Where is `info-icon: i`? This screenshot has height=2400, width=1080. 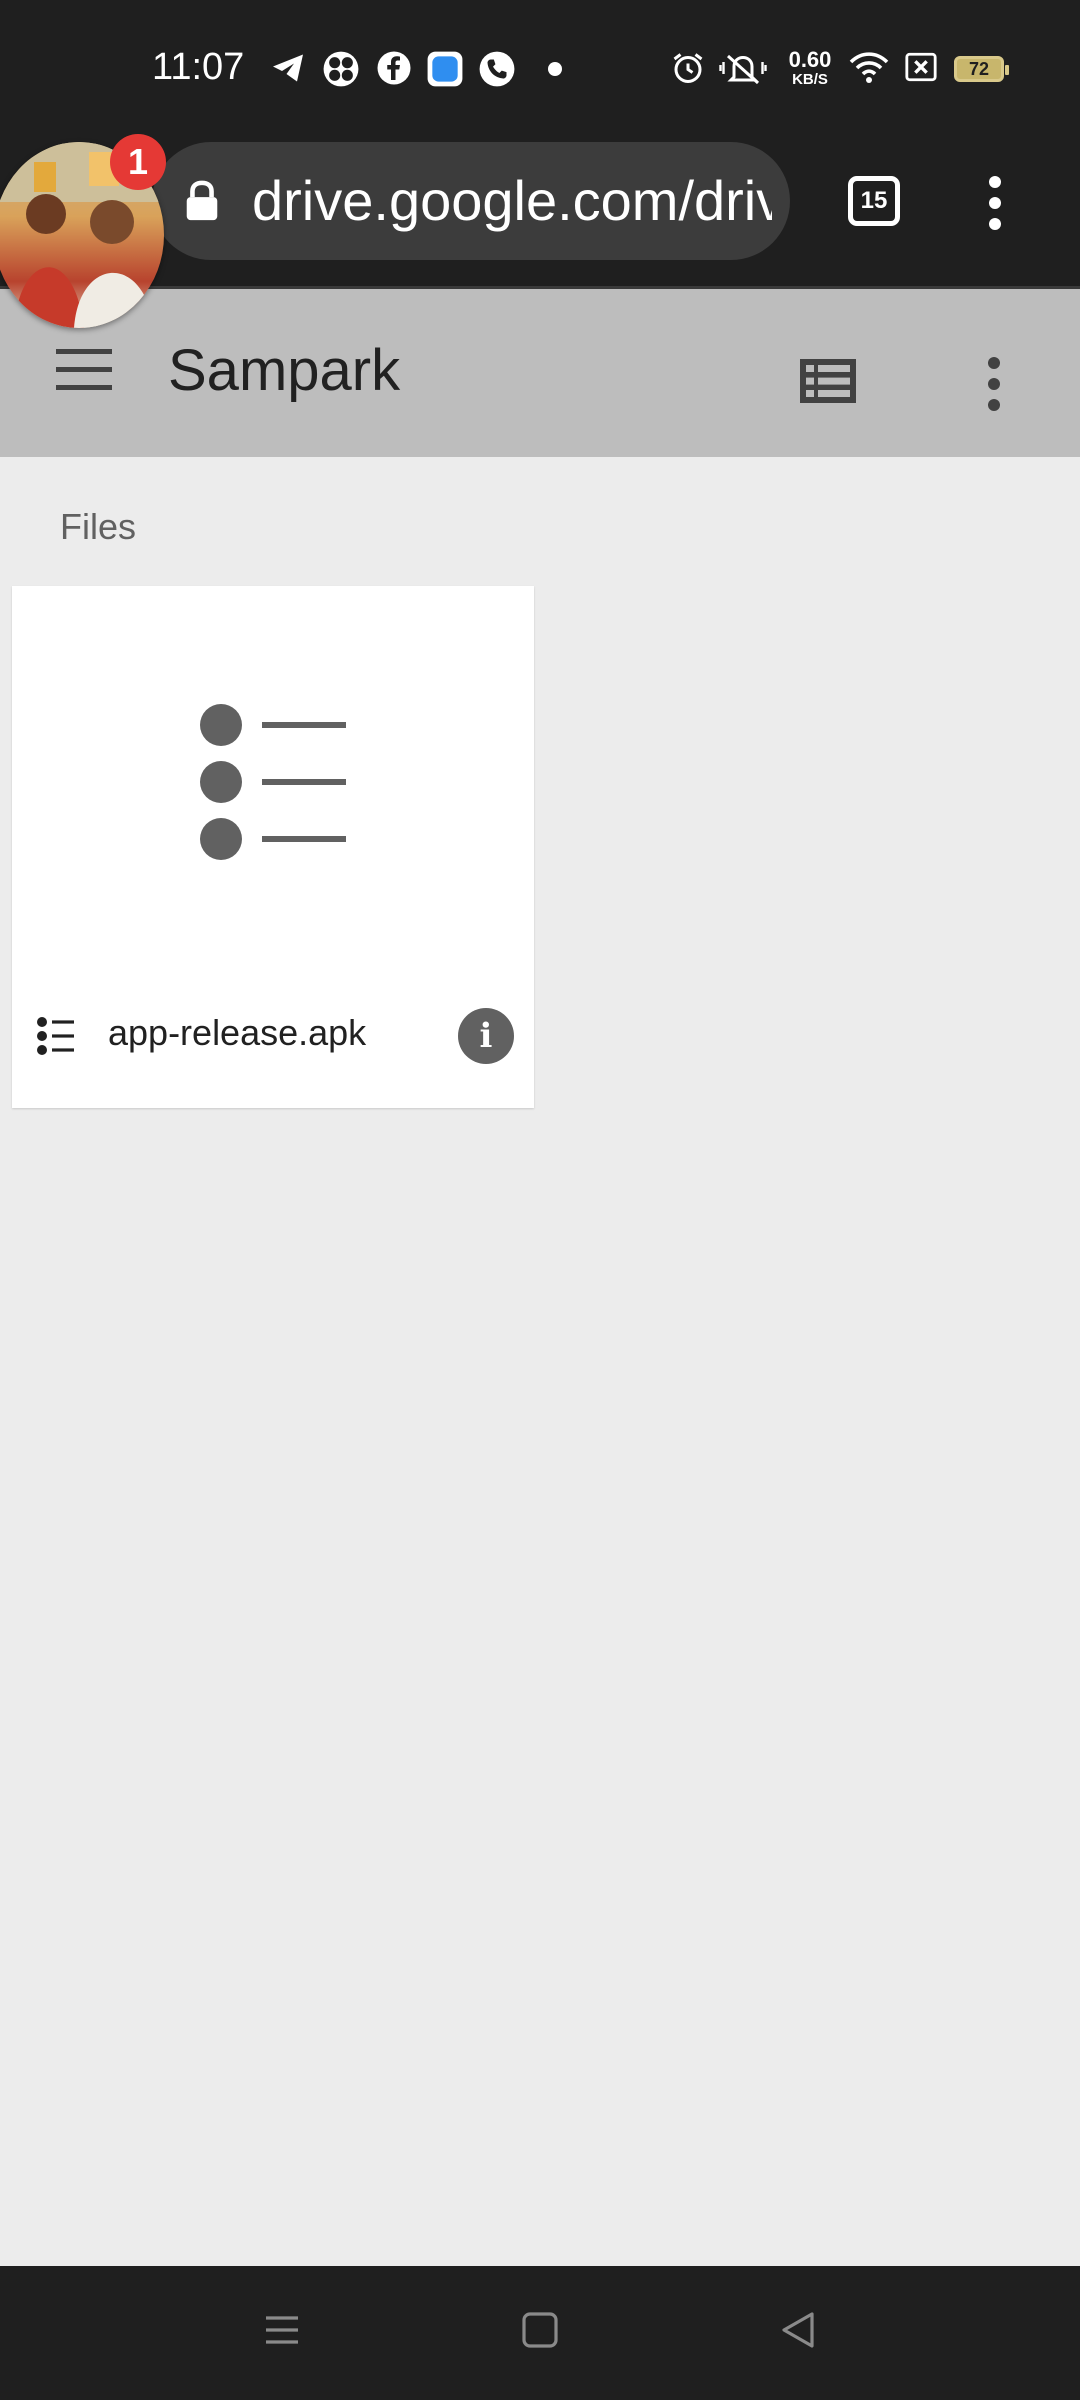
info-icon: i is located at coordinates (486, 1036).